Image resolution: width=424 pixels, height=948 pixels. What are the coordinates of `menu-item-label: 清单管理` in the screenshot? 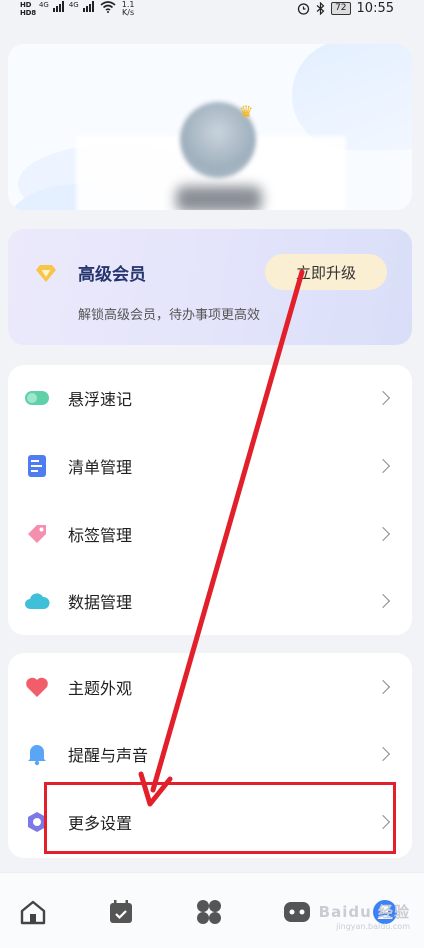 It's located at (100, 467).